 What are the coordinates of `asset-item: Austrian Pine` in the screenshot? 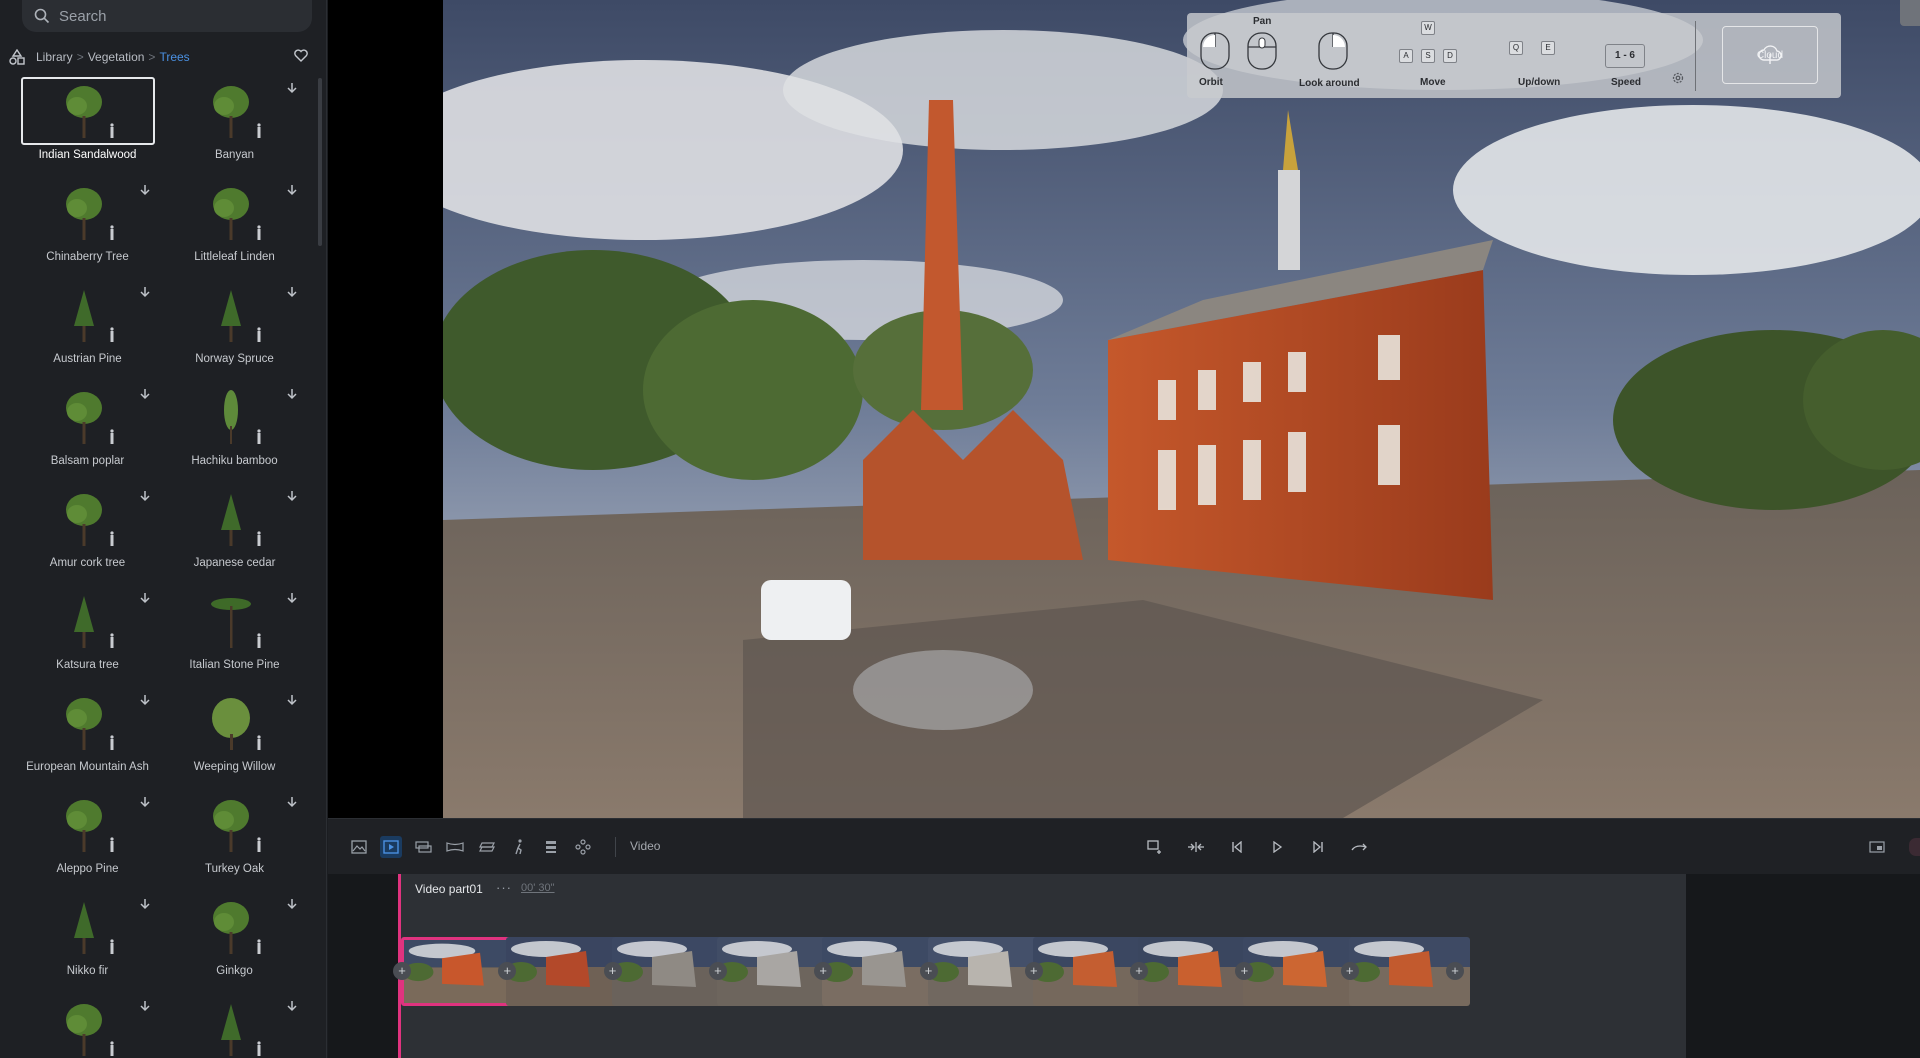 It's located at (87, 332).